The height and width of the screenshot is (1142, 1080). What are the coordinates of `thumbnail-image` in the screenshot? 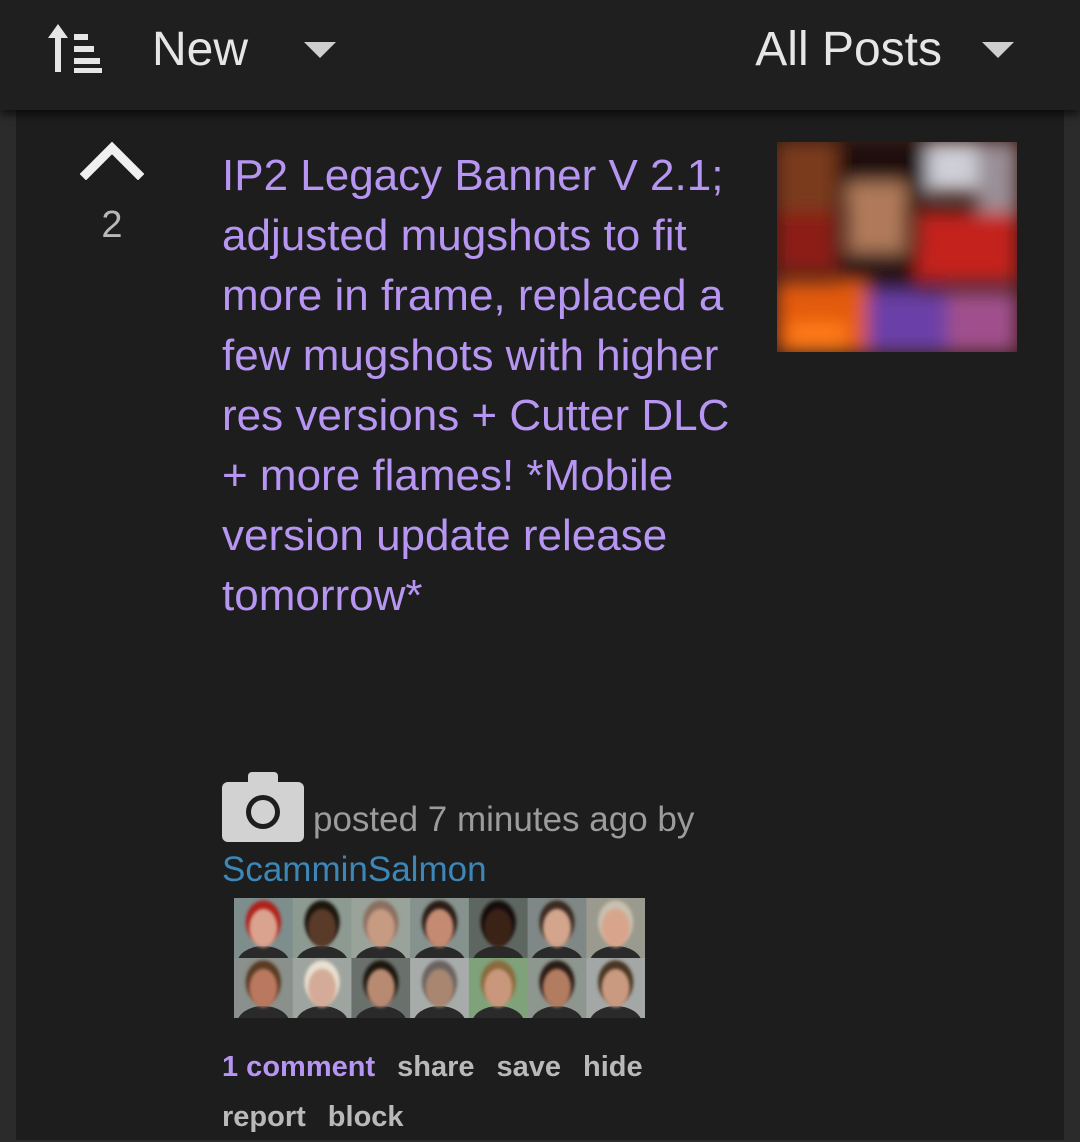 It's located at (897, 247).